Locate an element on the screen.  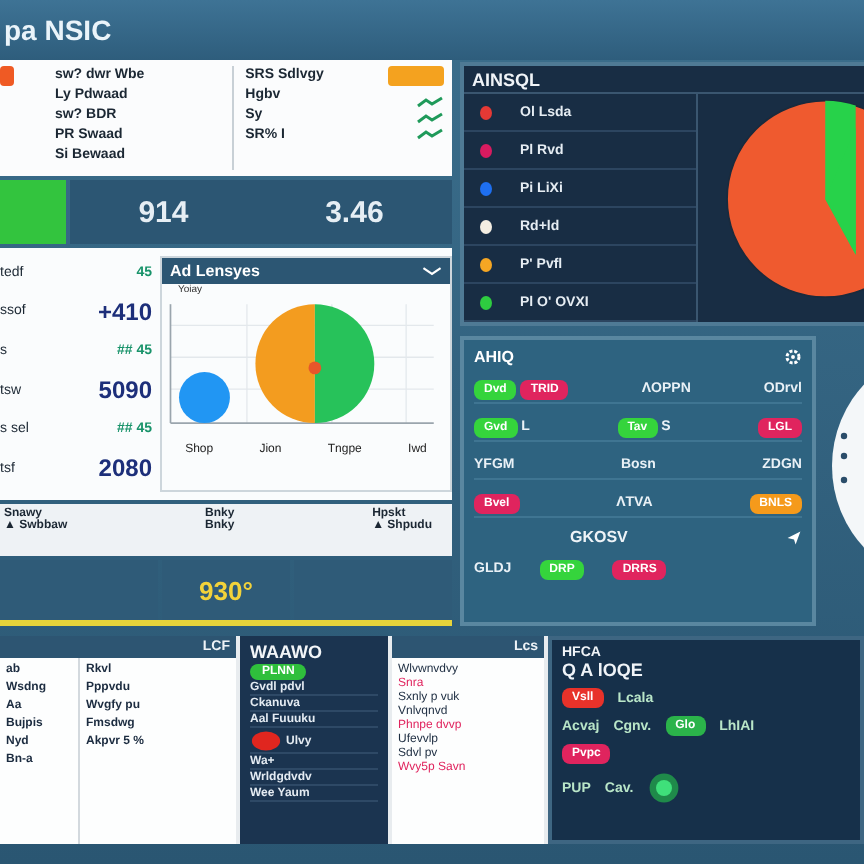
metric-value: 2080 is located at coordinates (125, 468).